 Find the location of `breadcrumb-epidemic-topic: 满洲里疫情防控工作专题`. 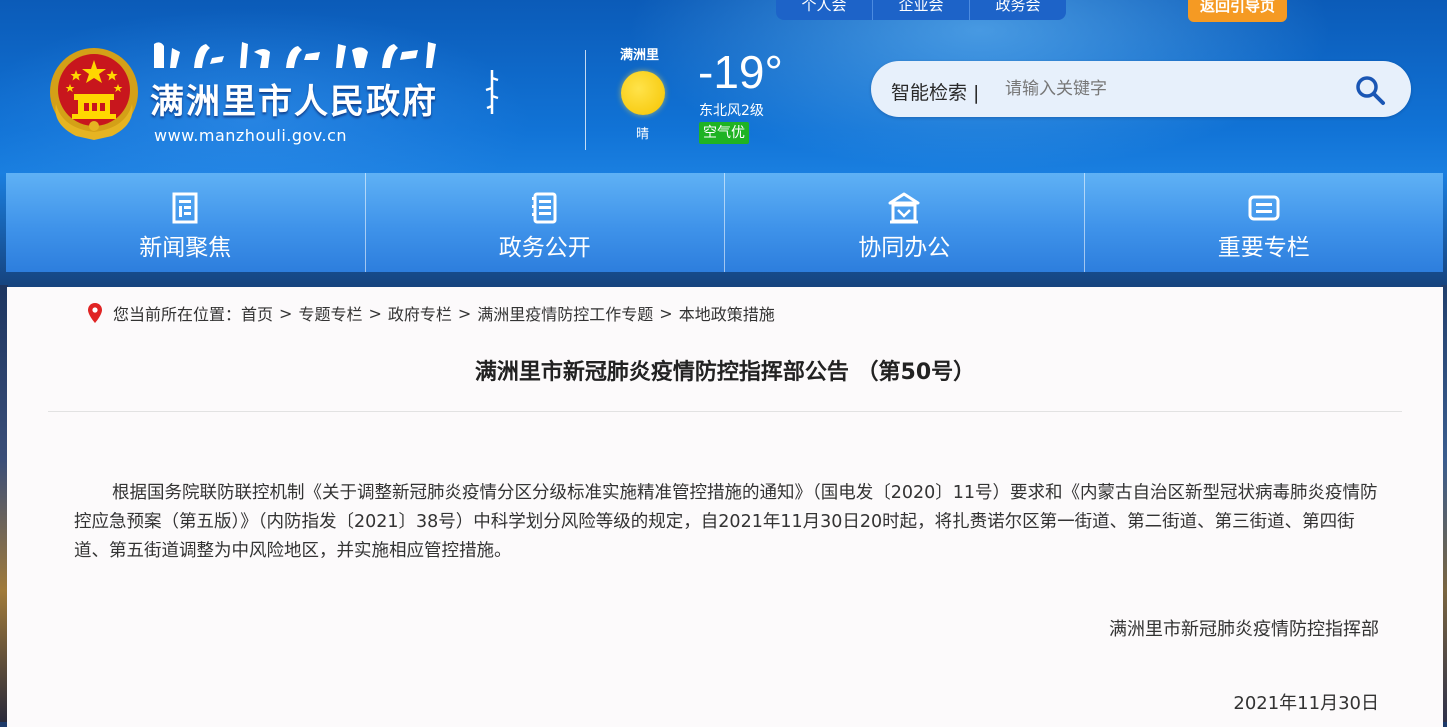

breadcrumb-epidemic-topic: 满洲里疫情防控工作专题 is located at coordinates (565, 313).